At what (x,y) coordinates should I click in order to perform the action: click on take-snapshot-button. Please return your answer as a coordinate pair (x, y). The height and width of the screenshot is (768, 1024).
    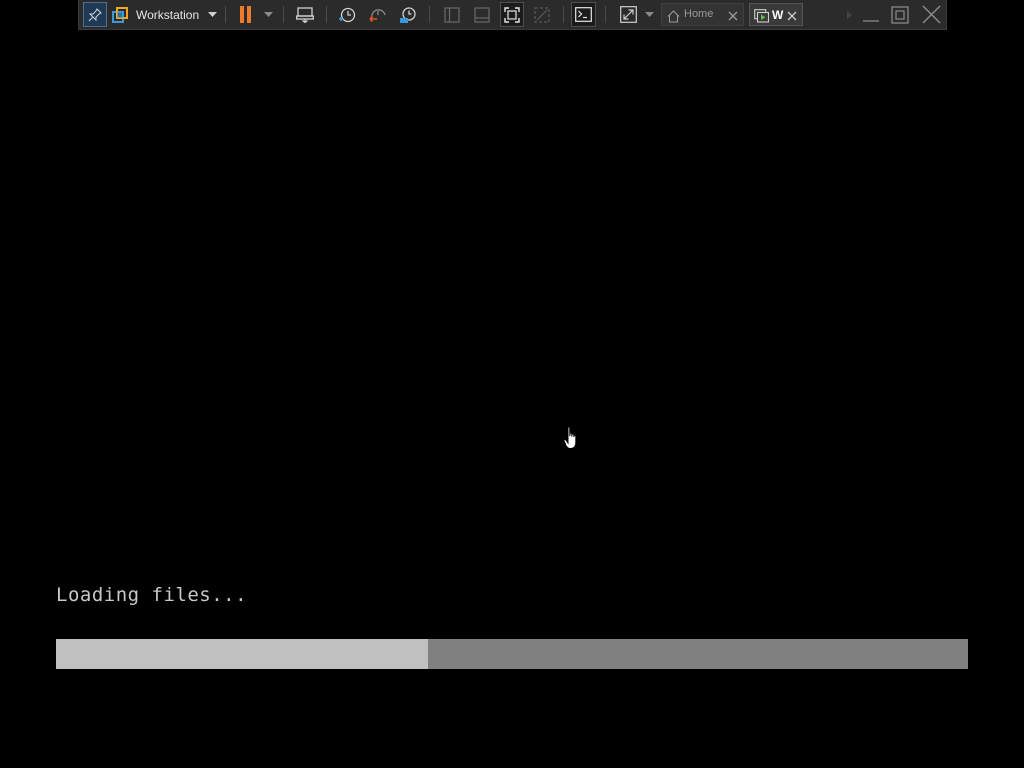
    Looking at the image, I should click on (347, 14).